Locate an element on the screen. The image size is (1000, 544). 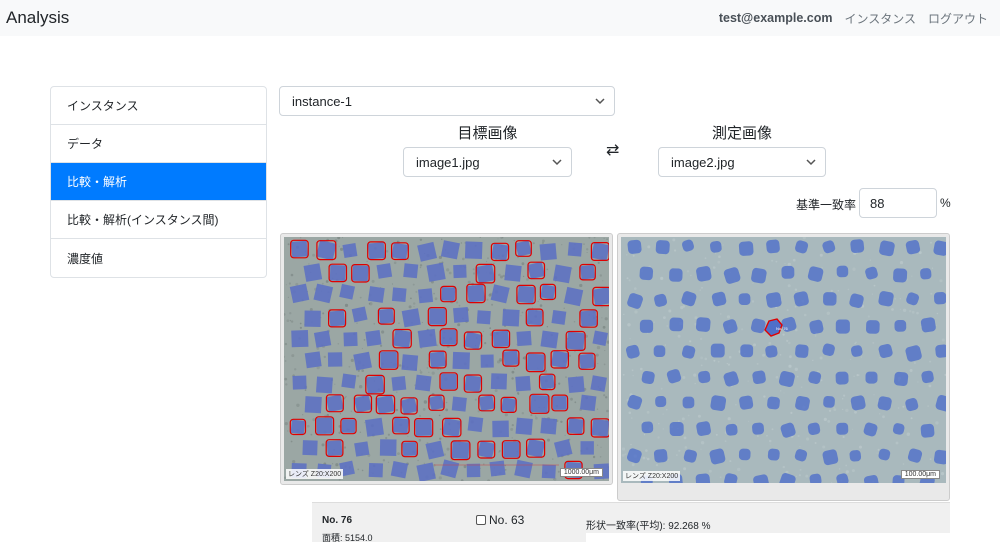
nav-link-instances: インスタンス is located at coordinates (880, 18).